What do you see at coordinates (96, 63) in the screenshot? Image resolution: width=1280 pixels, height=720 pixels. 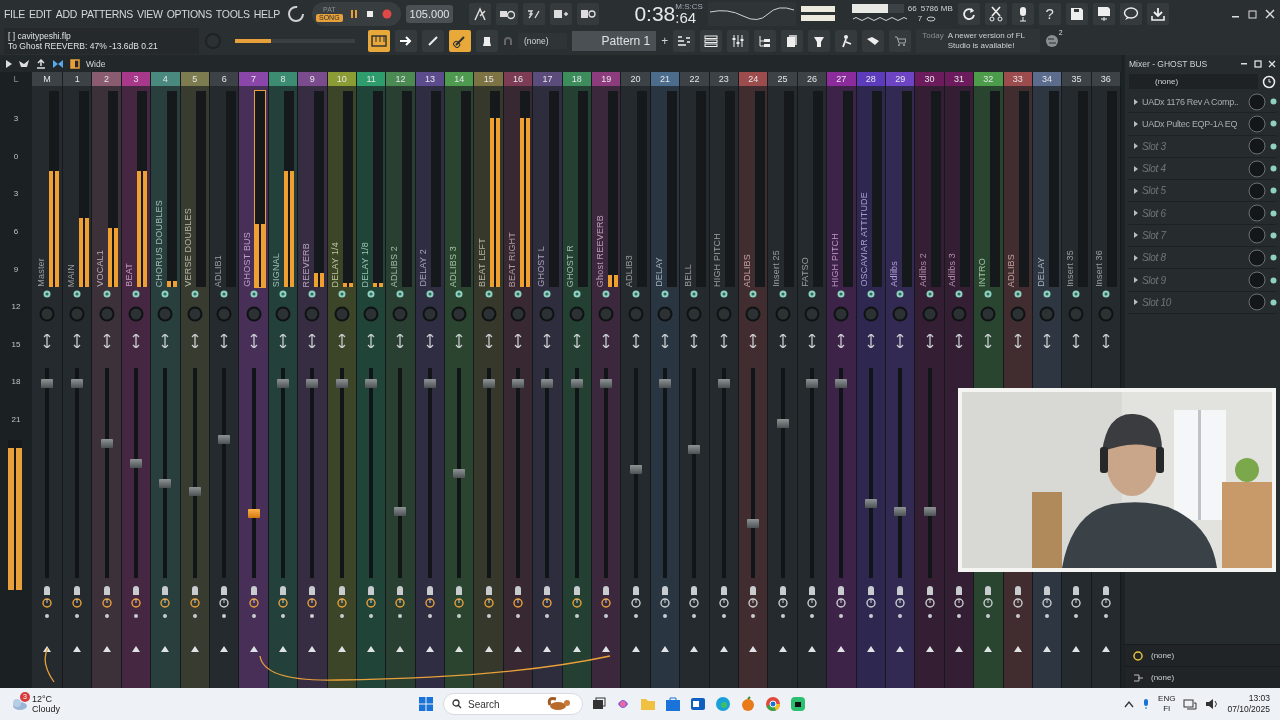 I see `stereo-mode: Wide` at bounding box center [96, 63].